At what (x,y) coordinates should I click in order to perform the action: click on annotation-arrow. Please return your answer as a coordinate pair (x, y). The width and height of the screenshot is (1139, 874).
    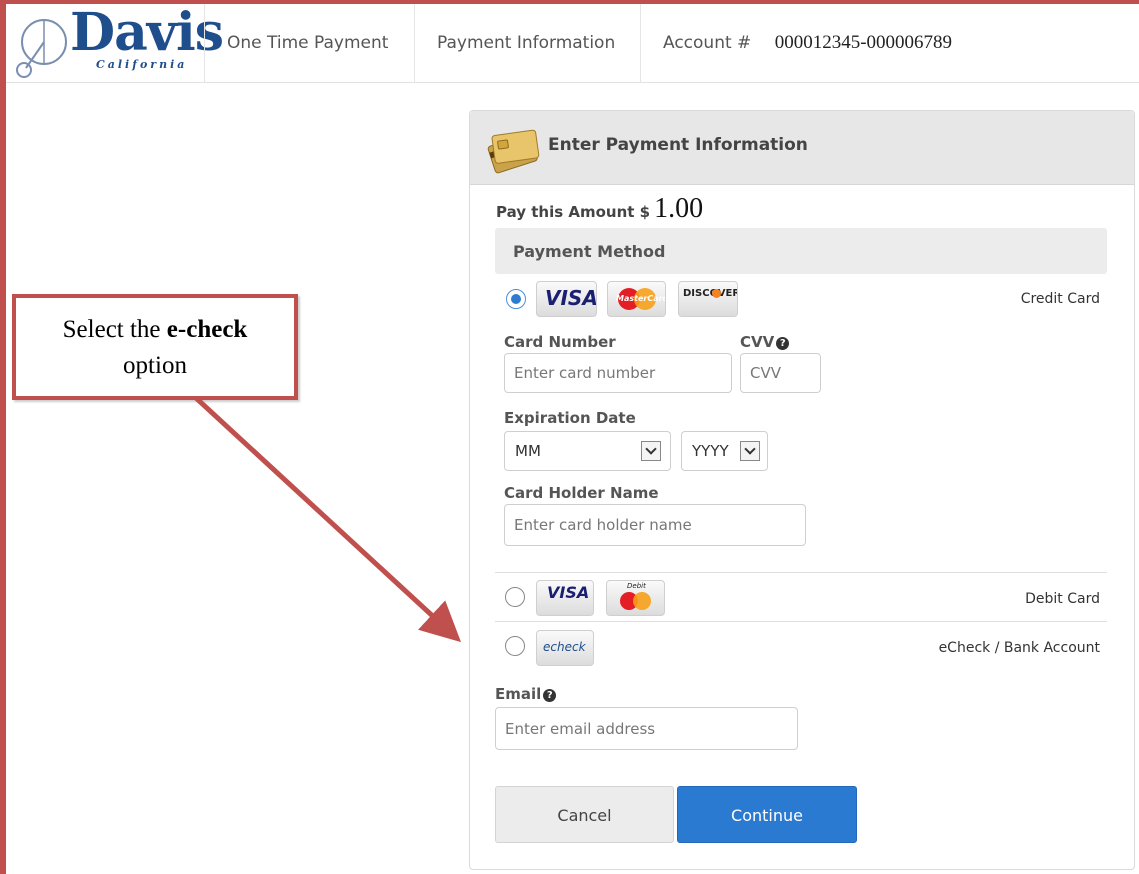
    Looking at the image, I should click on (328, 519).